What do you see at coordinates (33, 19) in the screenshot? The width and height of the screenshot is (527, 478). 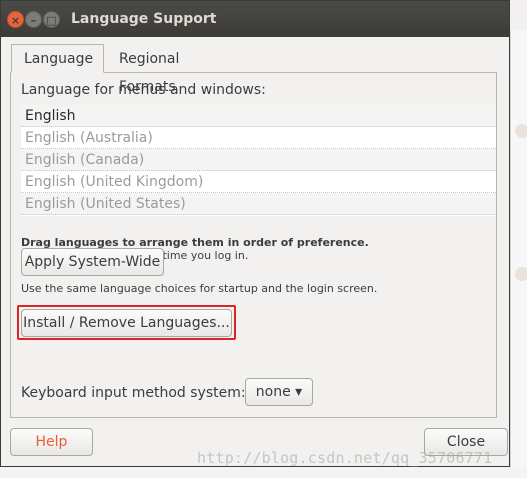 I see `minimize-window-icon: –` at bounding box center [33, 19].